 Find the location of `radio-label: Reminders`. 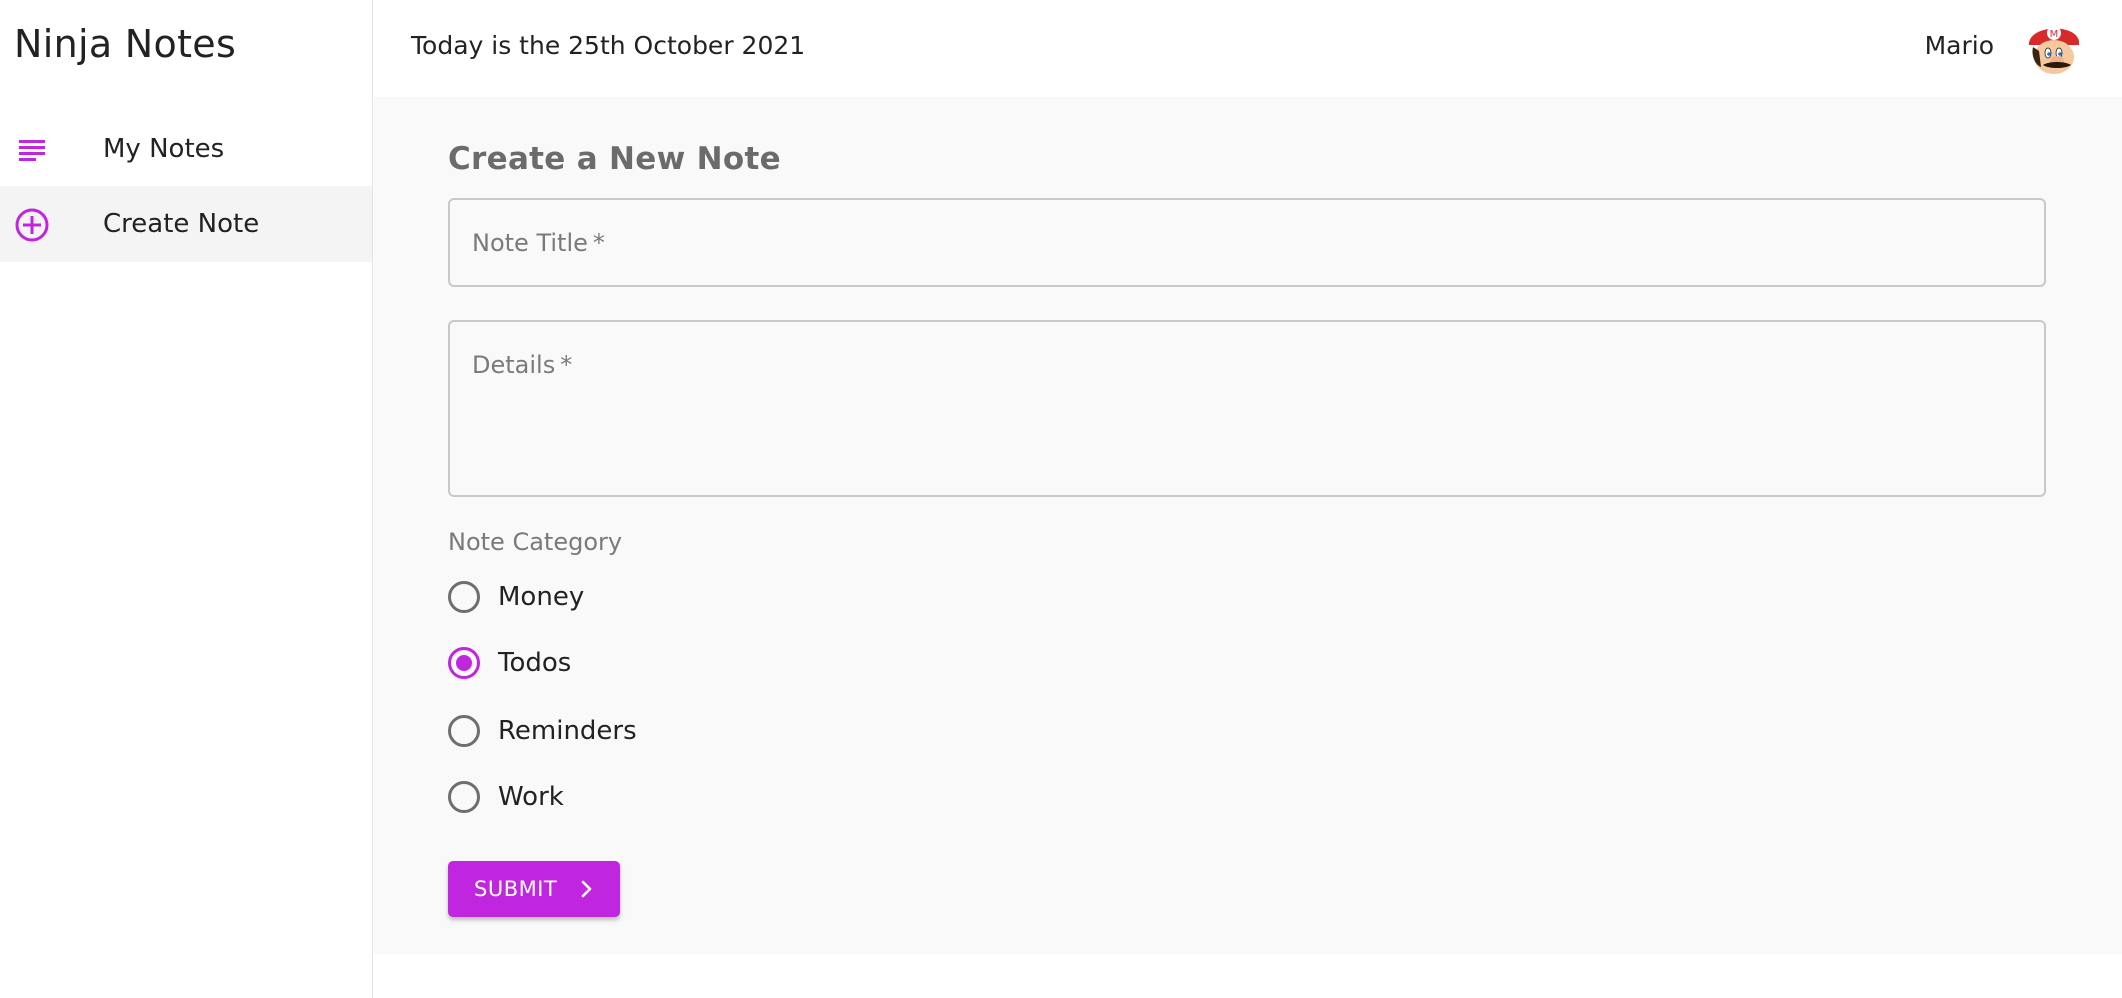

radio-label: Reminders is located at coordinates (567, 731).